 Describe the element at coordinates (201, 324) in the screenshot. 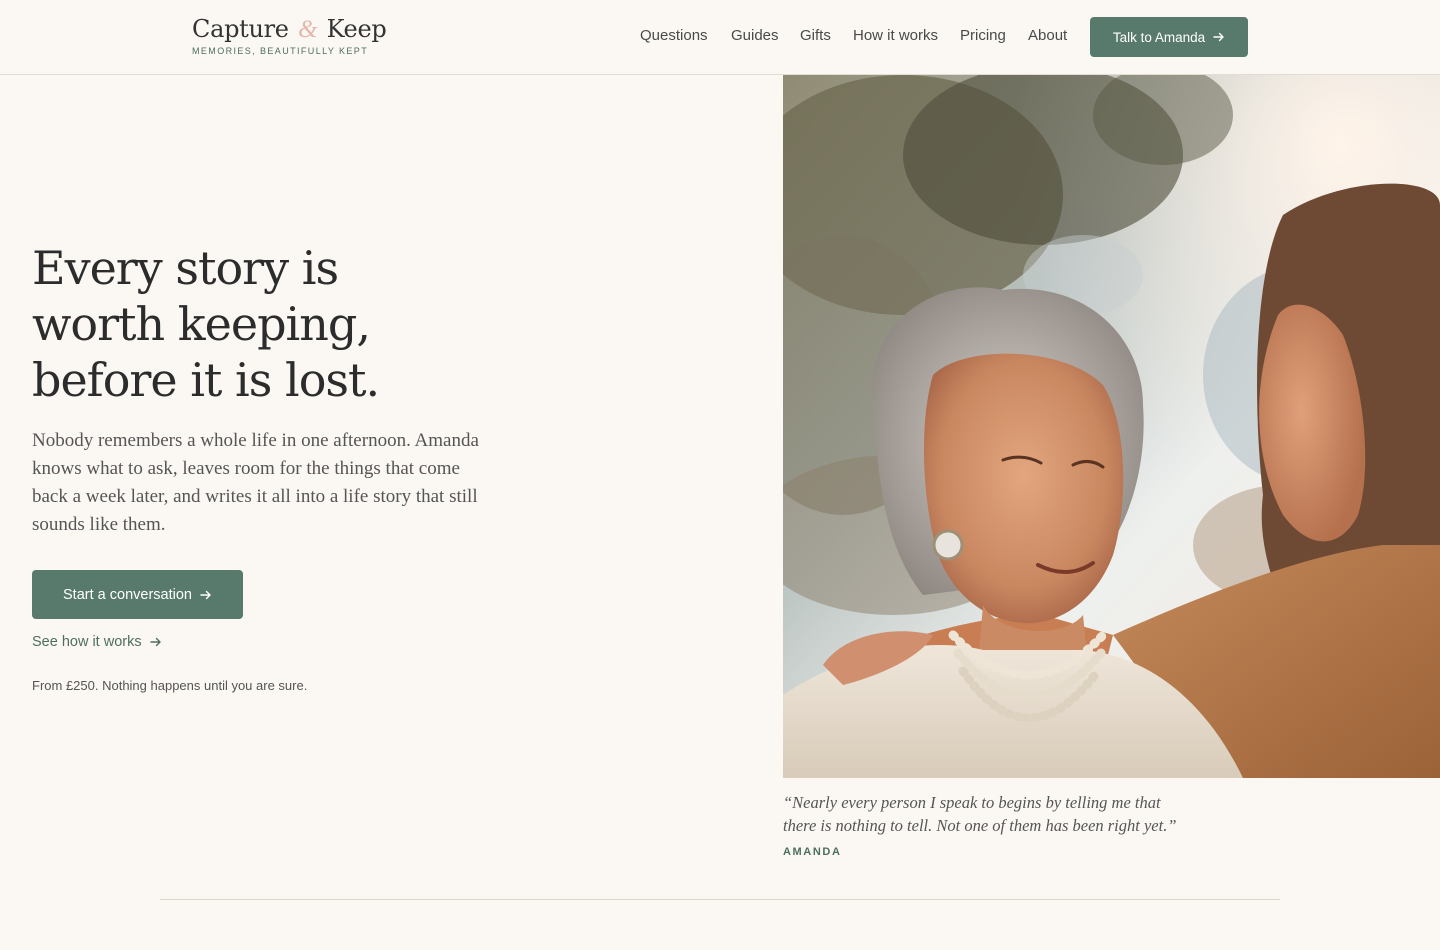

I see `hero-title-line: worth keeping,` at that location.